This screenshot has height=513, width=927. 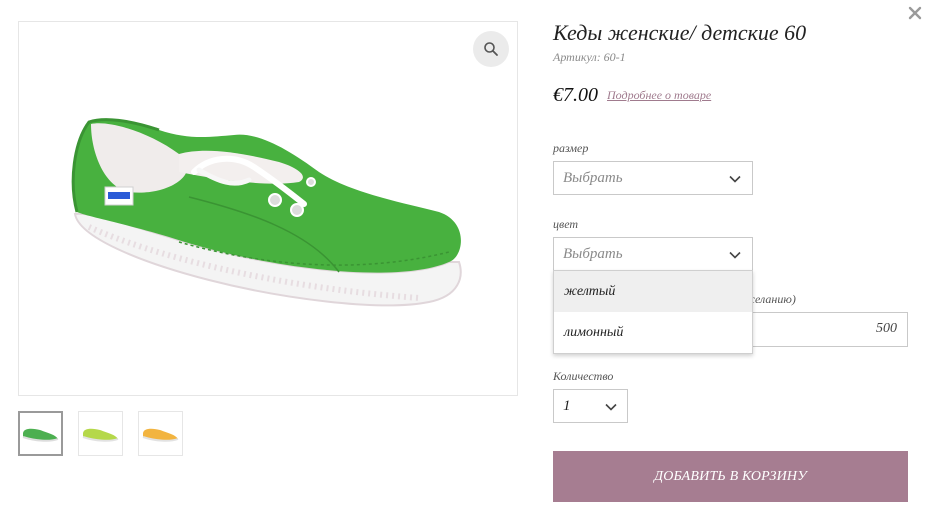 I want to click on color-label: цвет, so click(x=566, y=224).